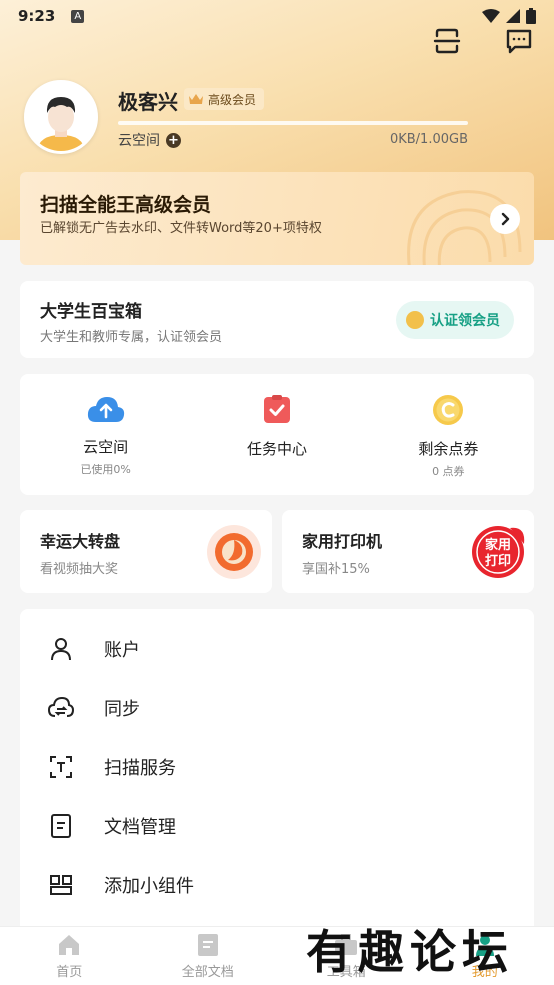 The width and height of the screenshot is (554, 985). What do you see at coordinates (78, 16) in the screenshot?
I see `notification-icon: A` at bounding box center [78, 16].